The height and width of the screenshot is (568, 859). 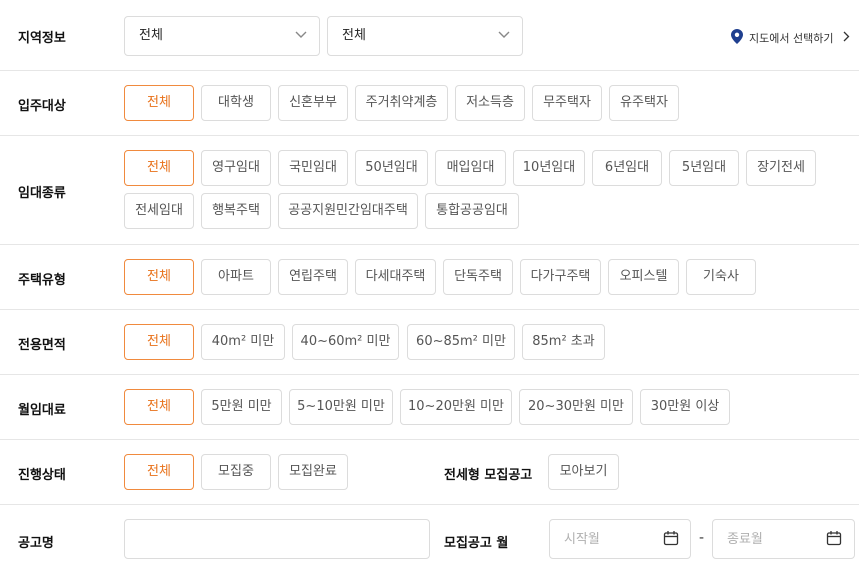 I want to click on lease-option-integrated: 통합공공임대, so click(x=472, y=211).